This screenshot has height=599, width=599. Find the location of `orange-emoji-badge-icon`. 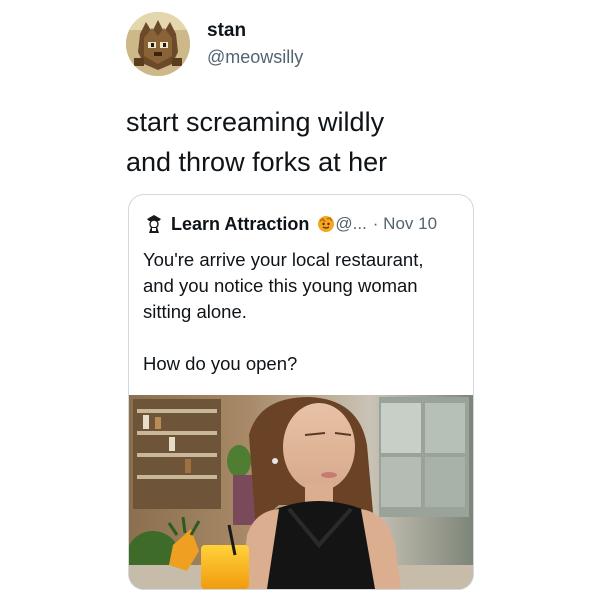

orange-emoji-badge-icon is located at coordinates (326, 224).